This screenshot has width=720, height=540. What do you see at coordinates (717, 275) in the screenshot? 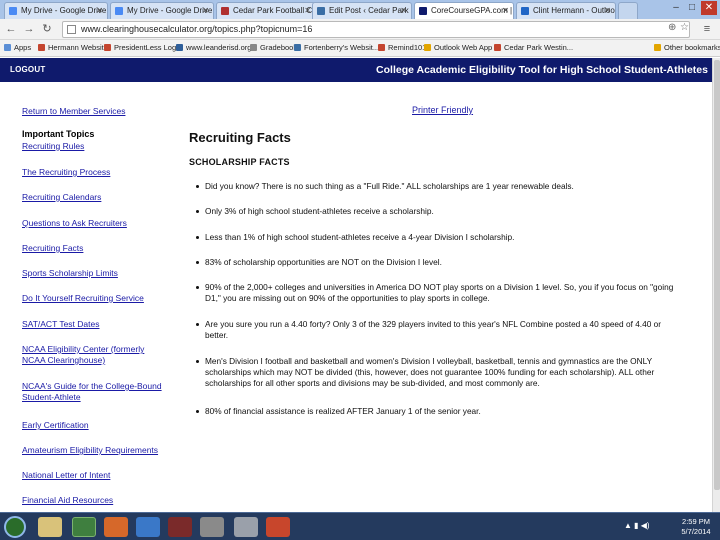
I see `scrollbar-thumb` at bounding box center [717, 275].